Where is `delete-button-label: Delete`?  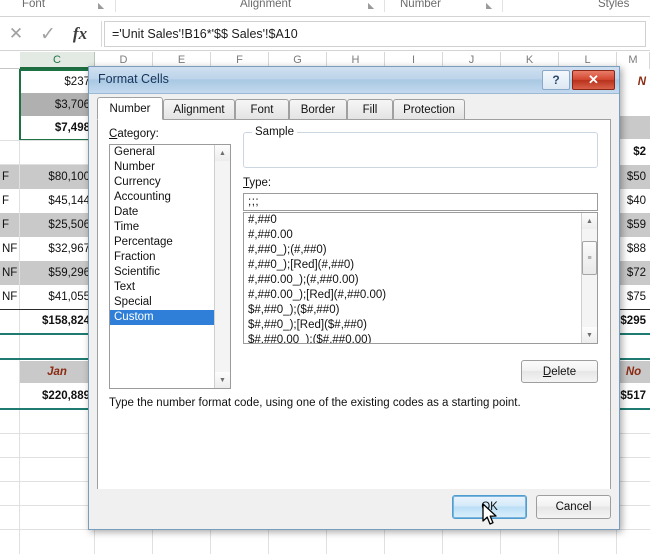
delete-button-label: Delete is located at coordinates (559, 372).